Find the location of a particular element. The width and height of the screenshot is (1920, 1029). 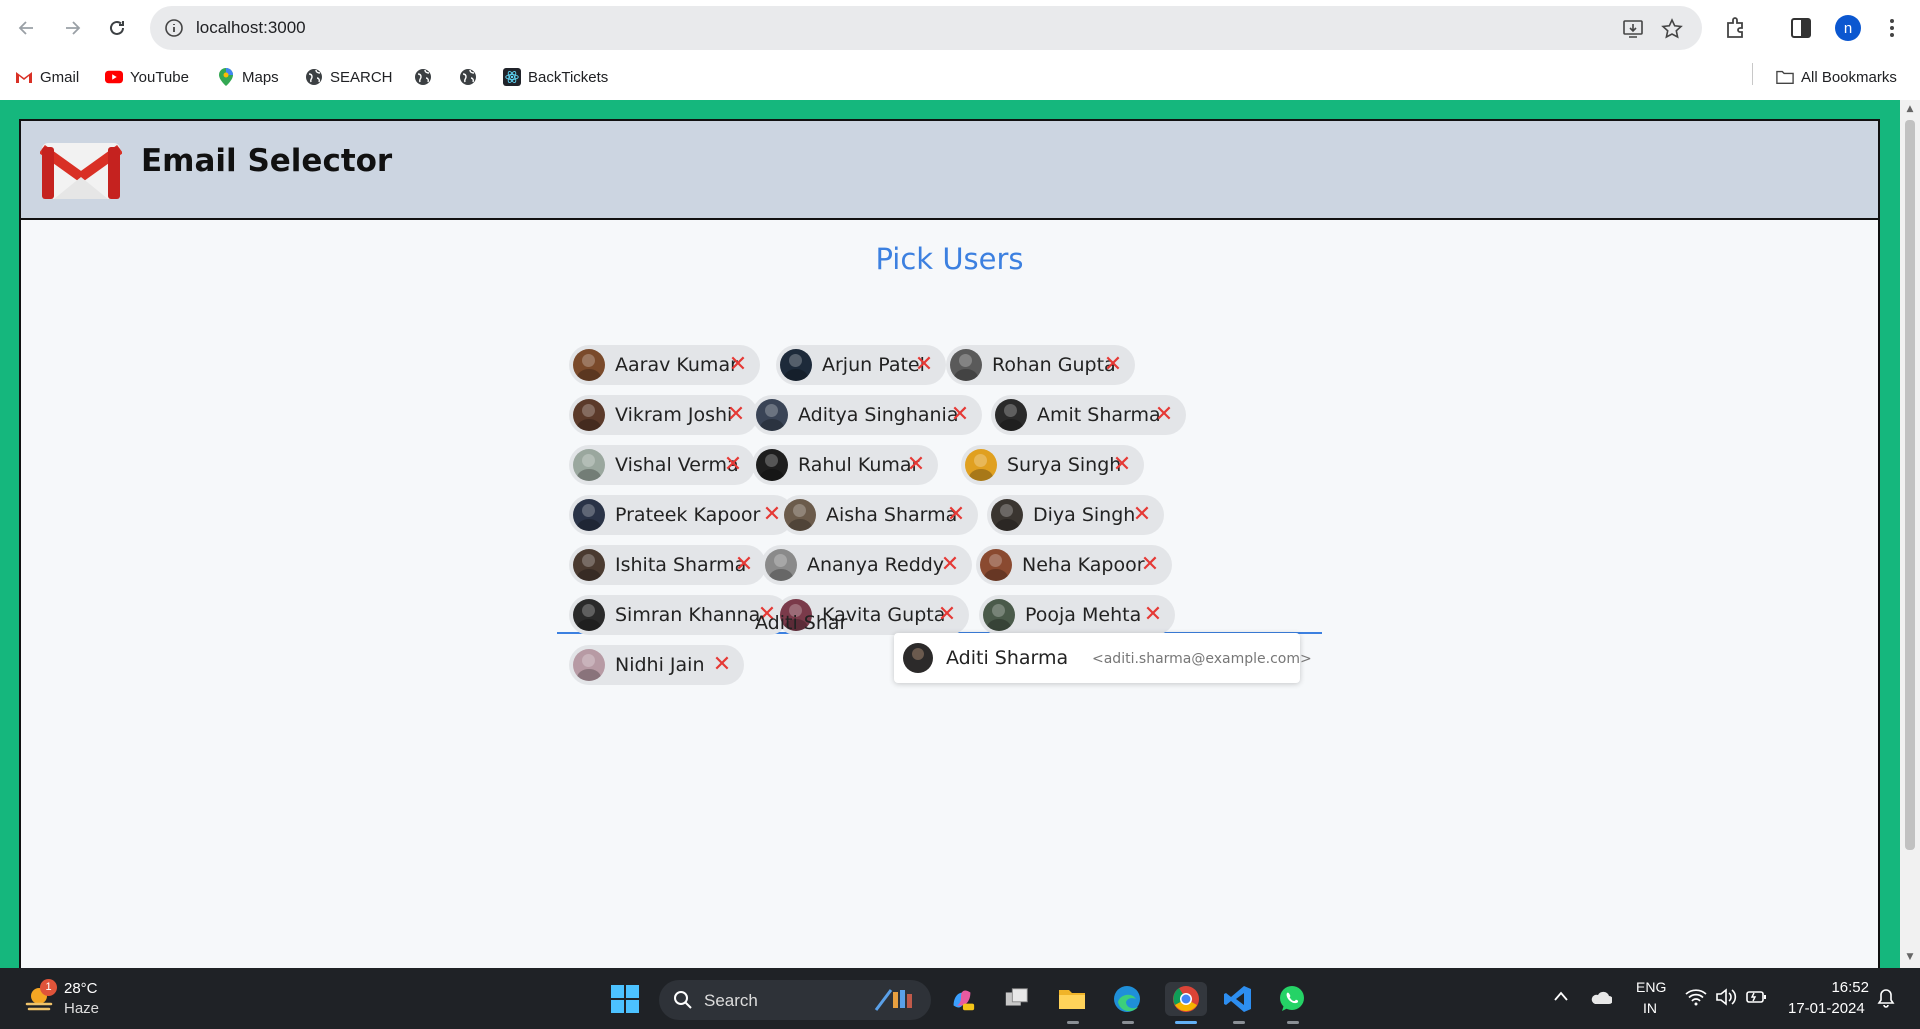

onedrive-icon is located at coordinates (1601, 998).